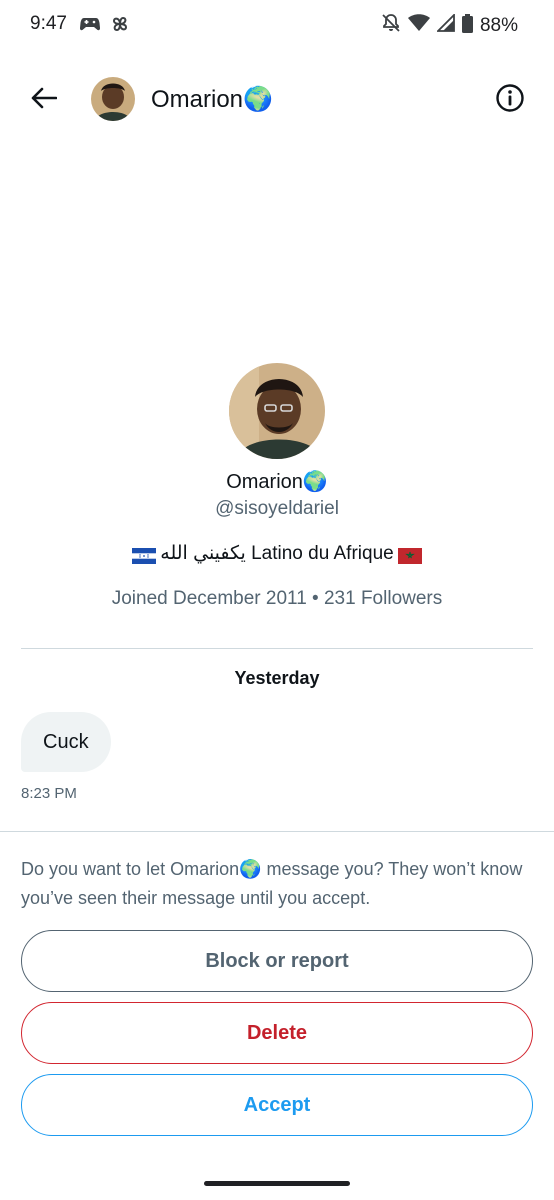 Image resolution: width=554 pixels, height=1200 pixels. I want to click on back-button, so click(44, 100).